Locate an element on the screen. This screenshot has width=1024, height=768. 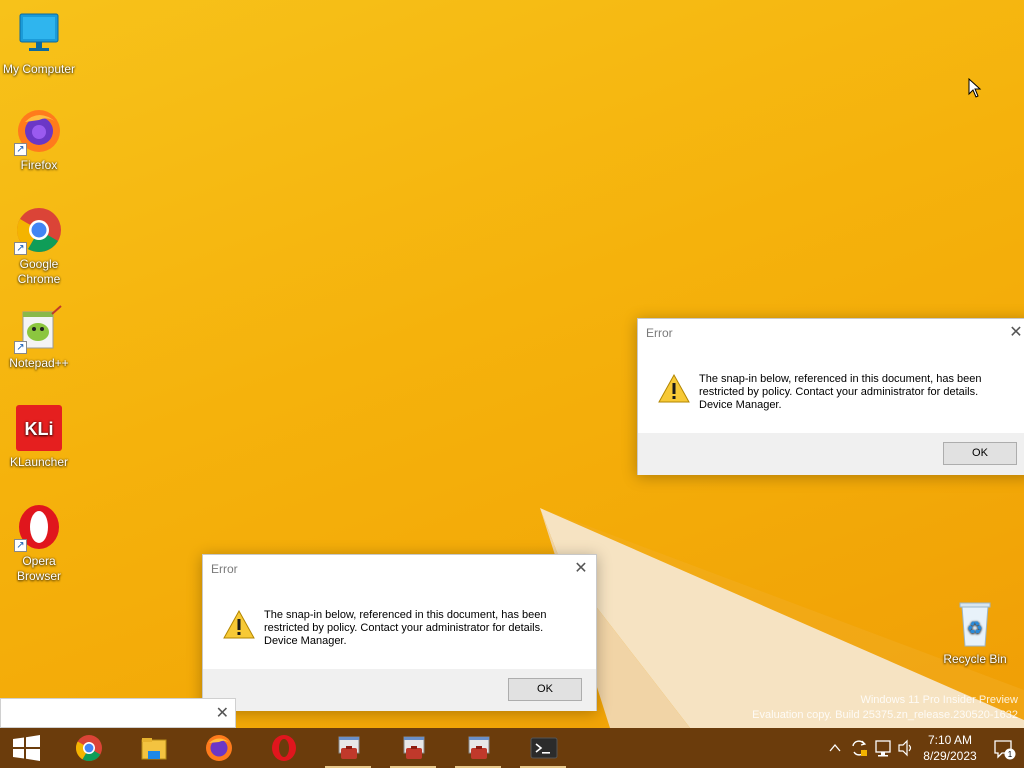
desktop-icon-klauncher: KLi KLauncher is located at coordinates (39, 436).